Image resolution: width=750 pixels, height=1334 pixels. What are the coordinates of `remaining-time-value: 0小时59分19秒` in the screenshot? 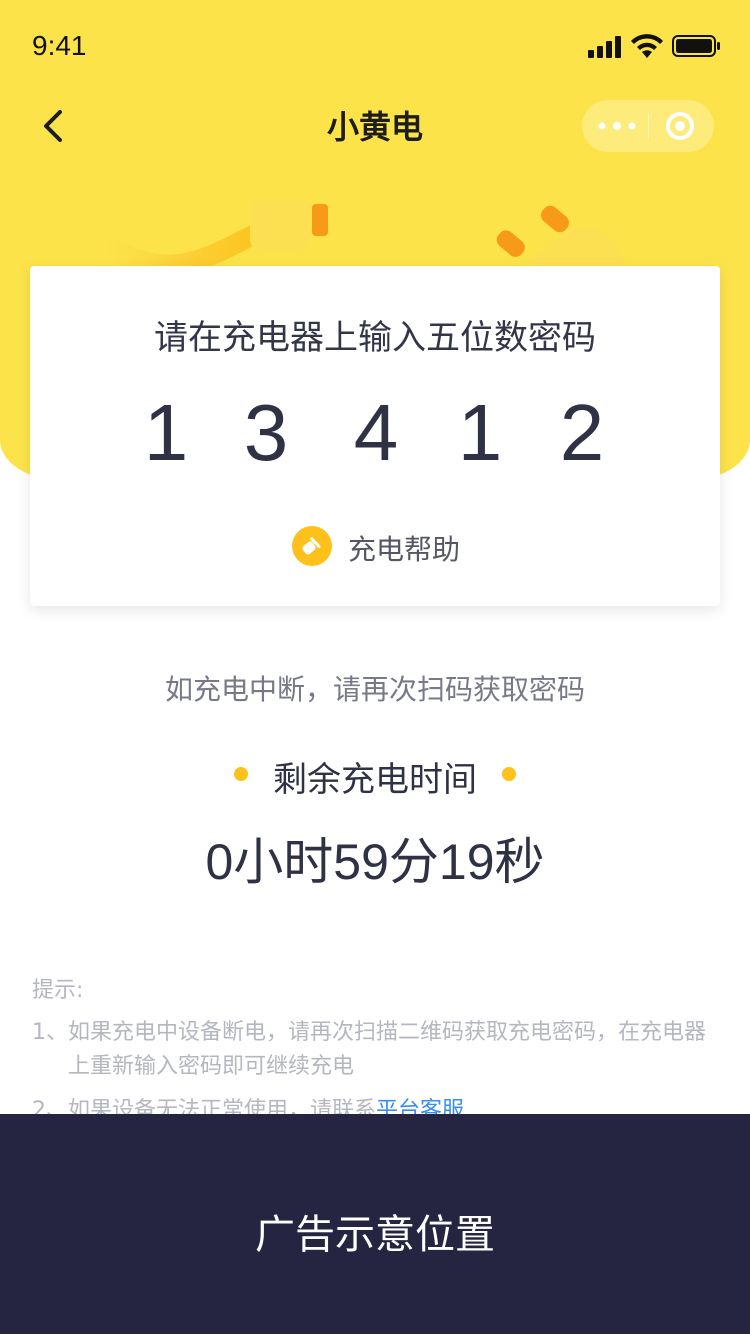 It's located at (375, 862).